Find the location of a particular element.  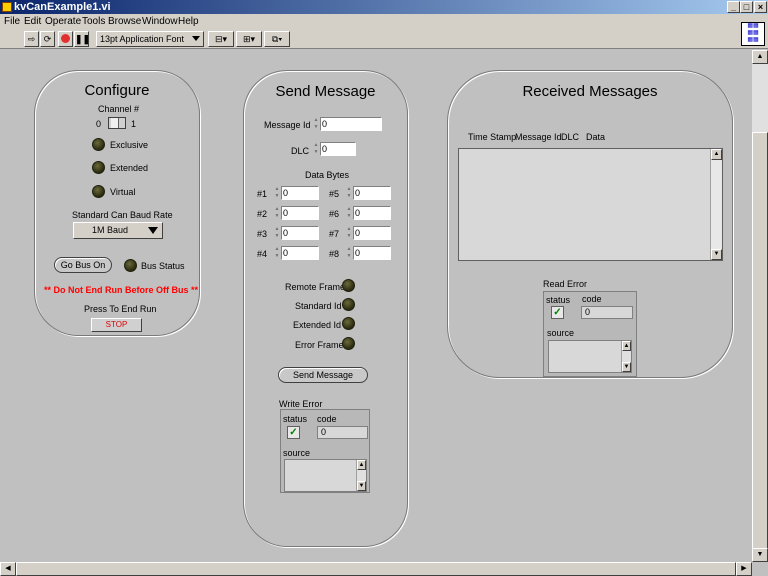

byte-7-value: 0 is located at coordinates (372, 233).